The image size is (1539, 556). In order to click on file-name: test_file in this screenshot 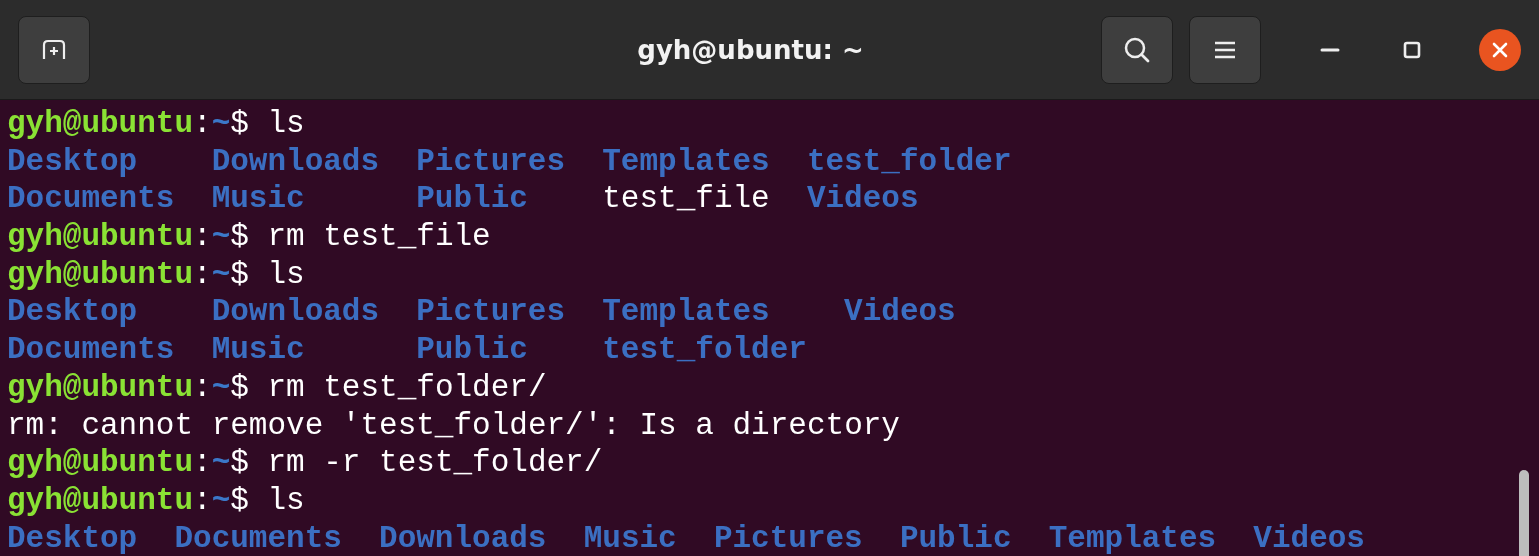, I will do `click(686, 199)`.